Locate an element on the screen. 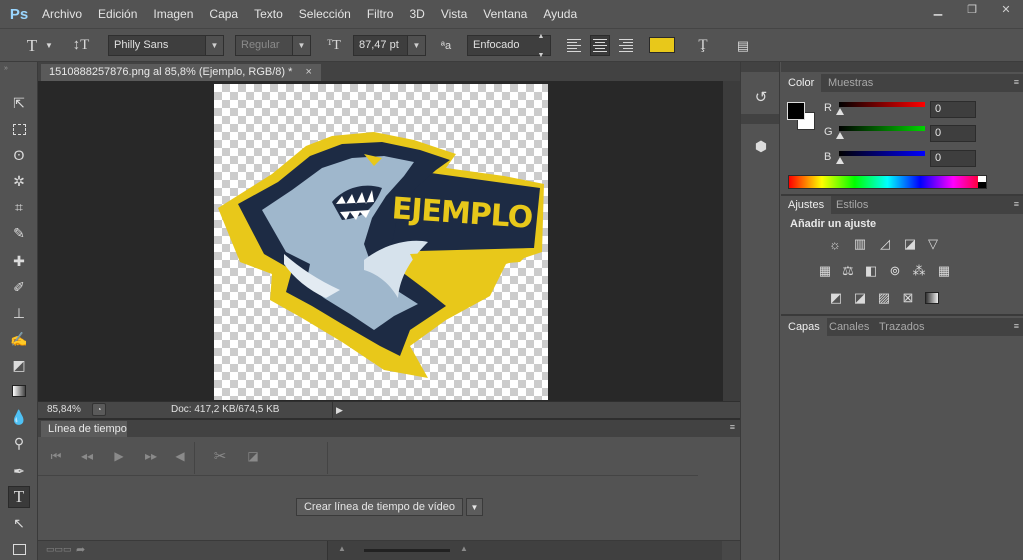  first-frame-icon: ⏮ is located at coordinates (56, 456).